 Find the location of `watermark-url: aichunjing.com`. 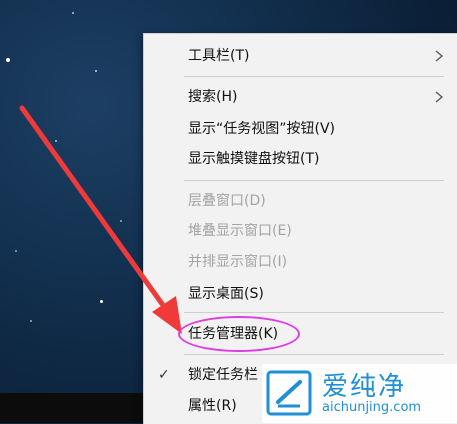

watermark-url: aichunjing.com is located at coordinates (372, 407).